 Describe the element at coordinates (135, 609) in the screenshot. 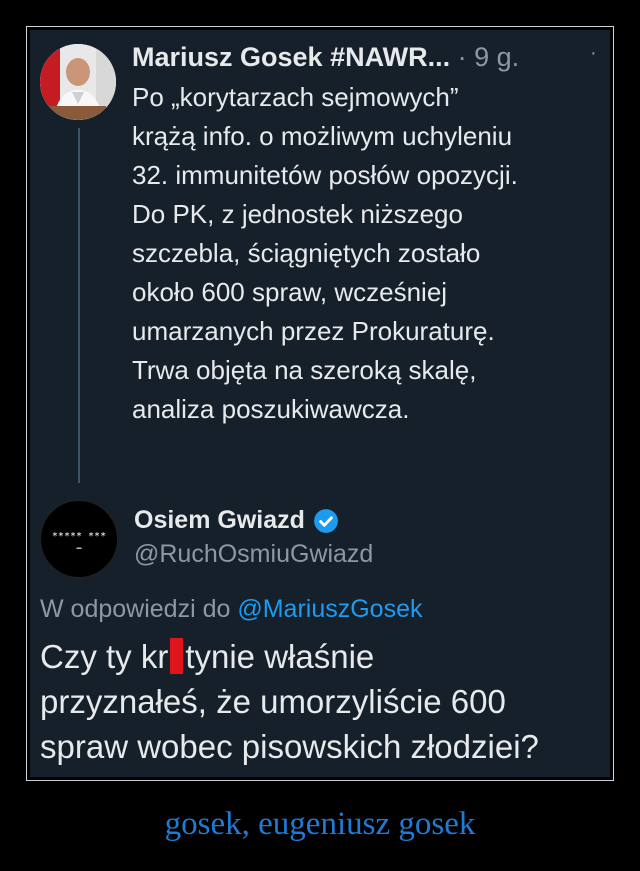

I see `in-reply-prefix: W odpowiedzi do` at that location.